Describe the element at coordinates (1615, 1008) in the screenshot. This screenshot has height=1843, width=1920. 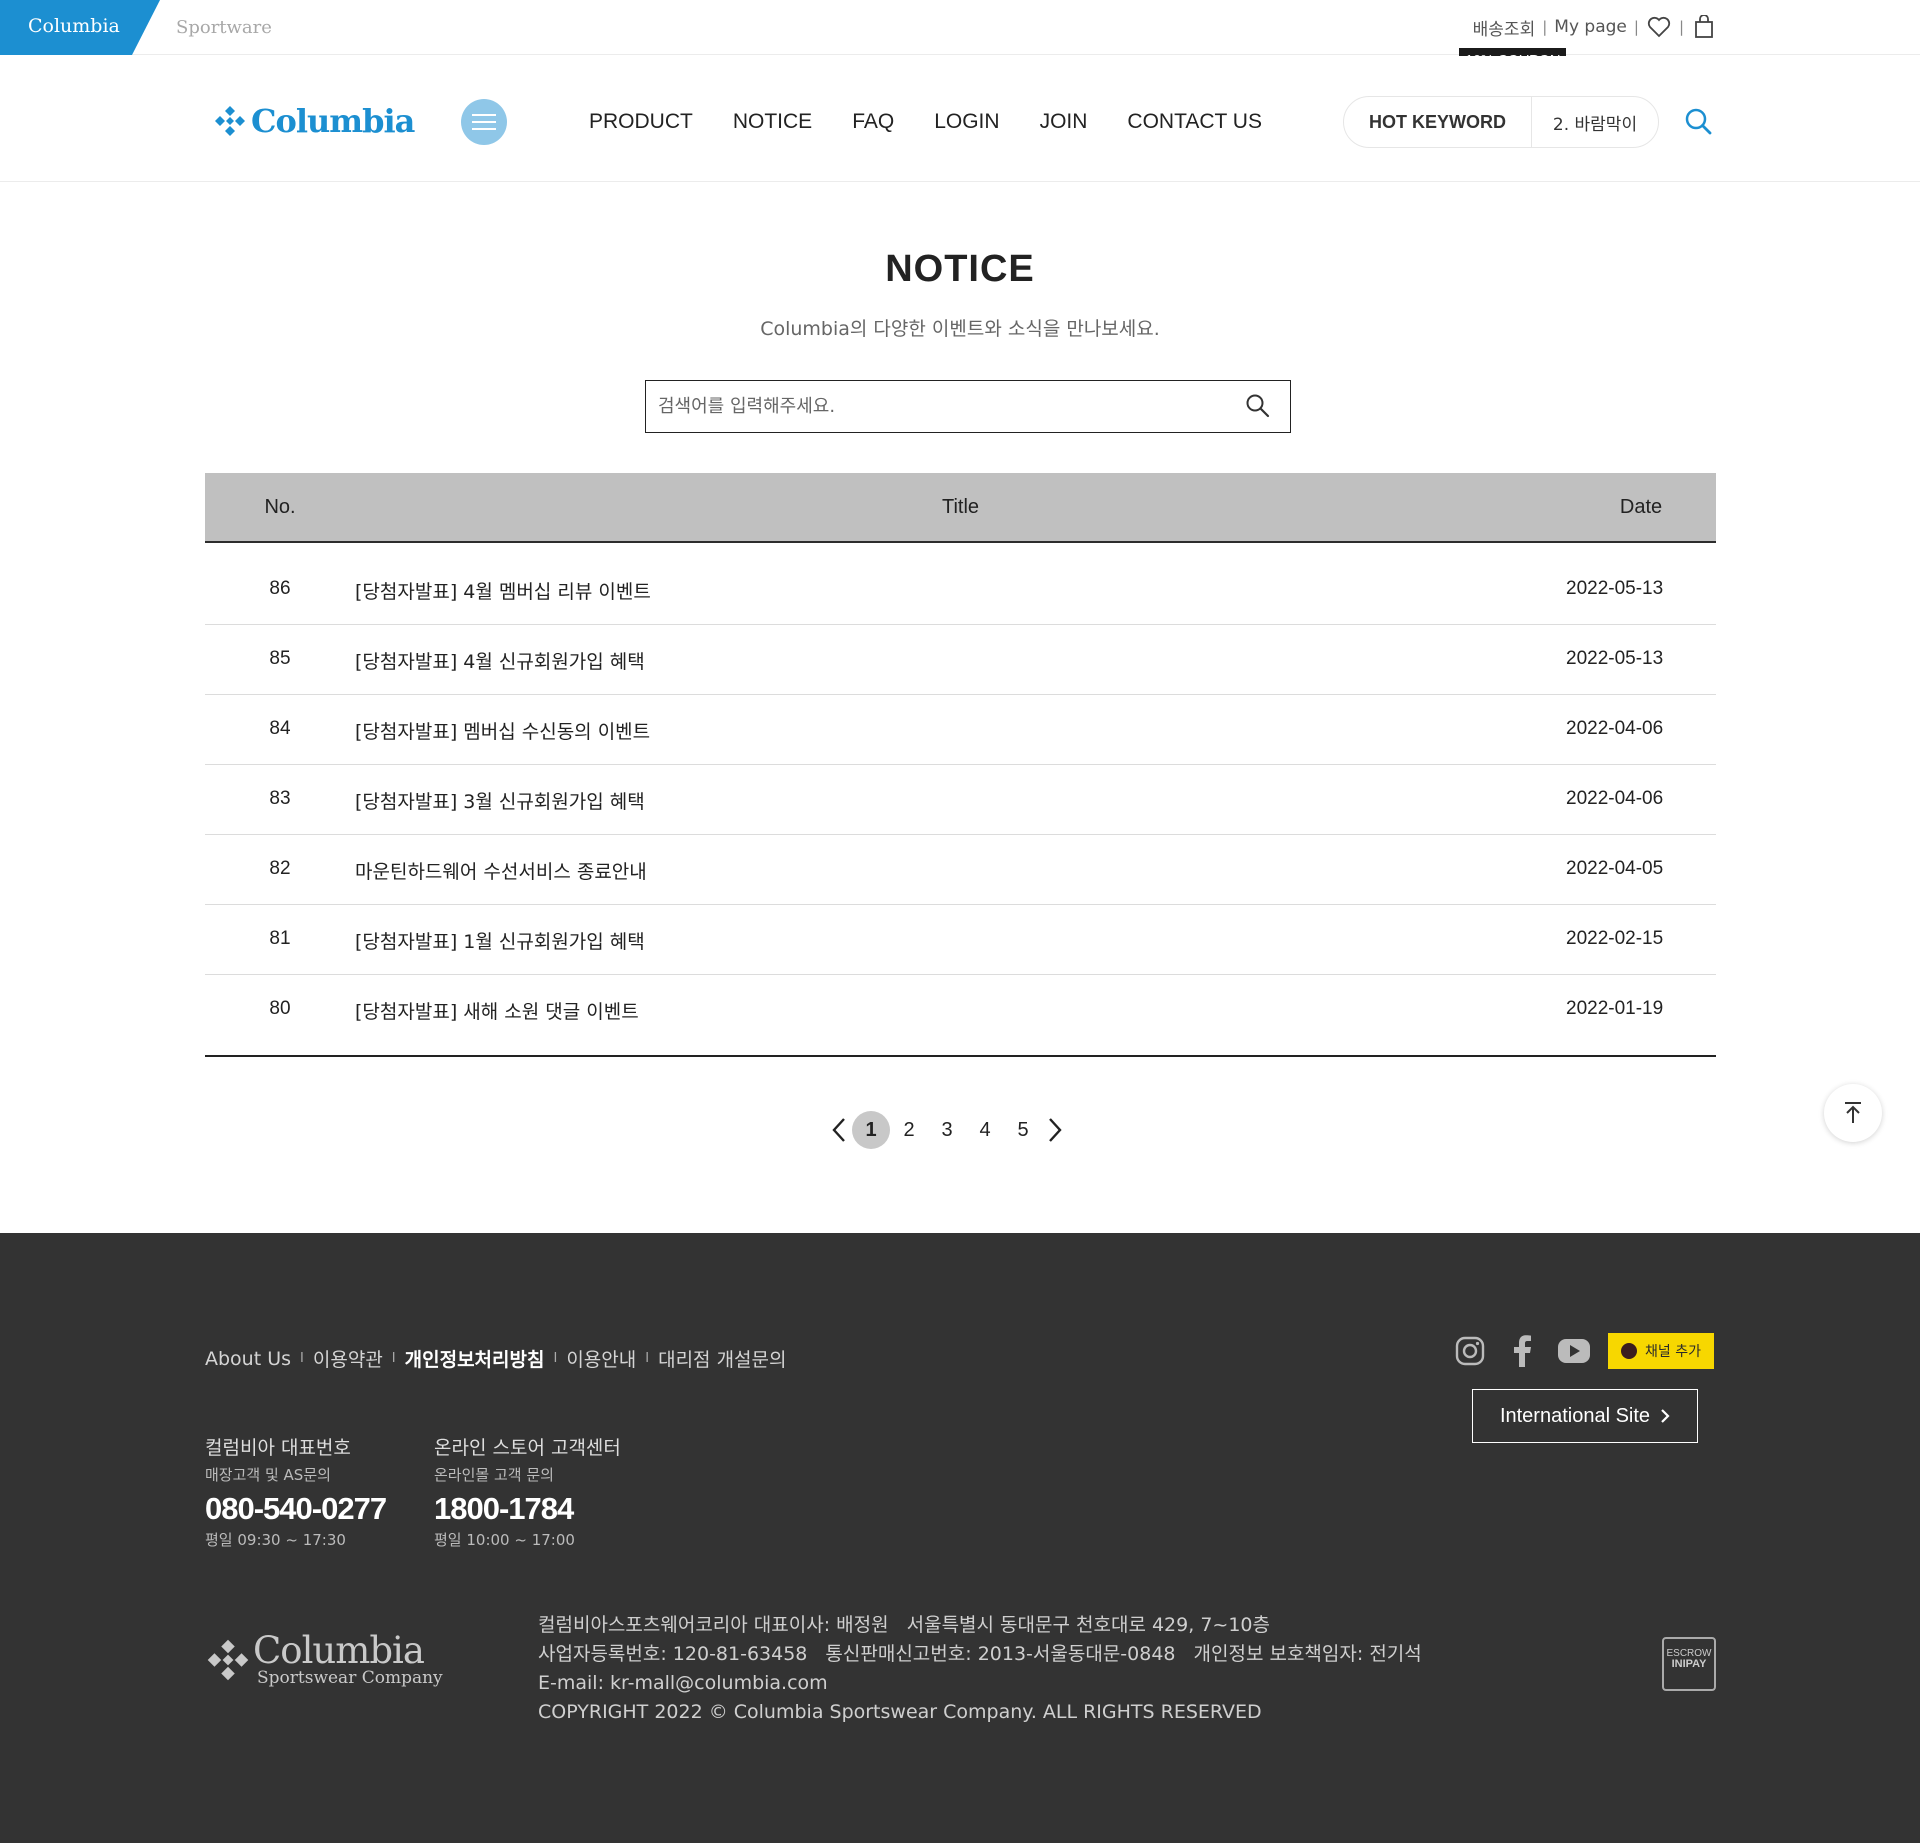
I see `row-date: 2022-01-19` at that location.